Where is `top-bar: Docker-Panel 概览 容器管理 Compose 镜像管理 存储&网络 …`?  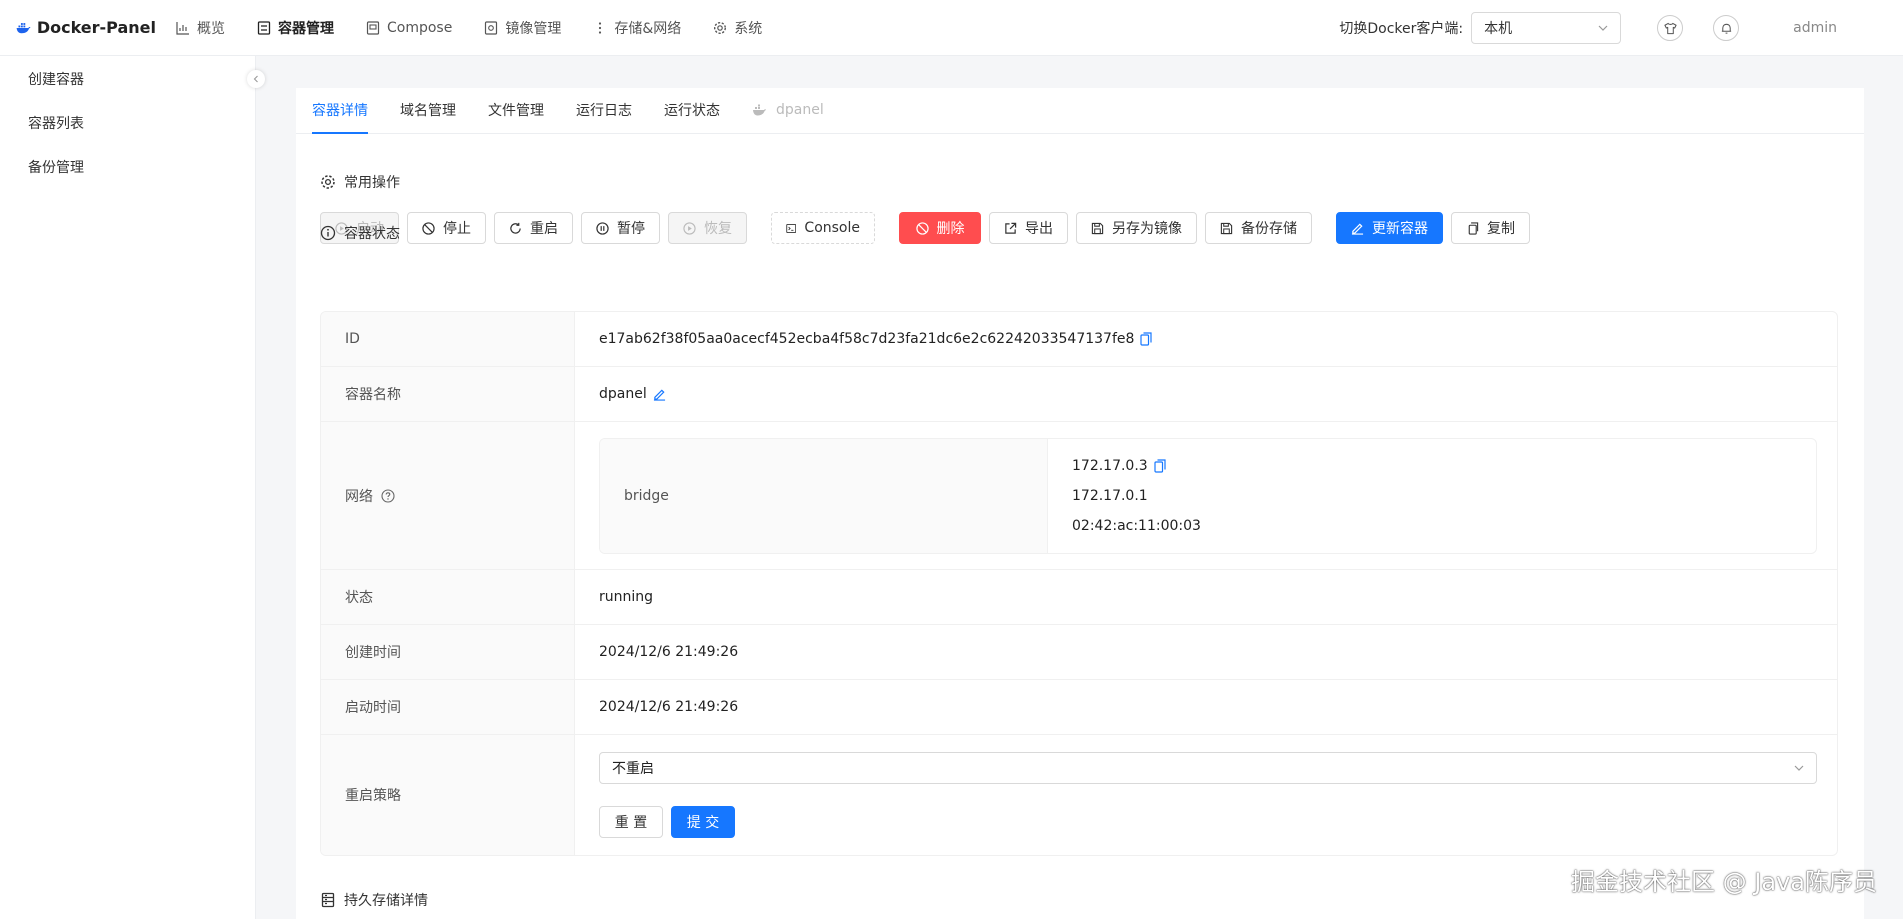 top-bar: Docker-Panel 概览 容器管理 Compose 镜像管理 存储&网络 … is located at coordinates (951, 28).